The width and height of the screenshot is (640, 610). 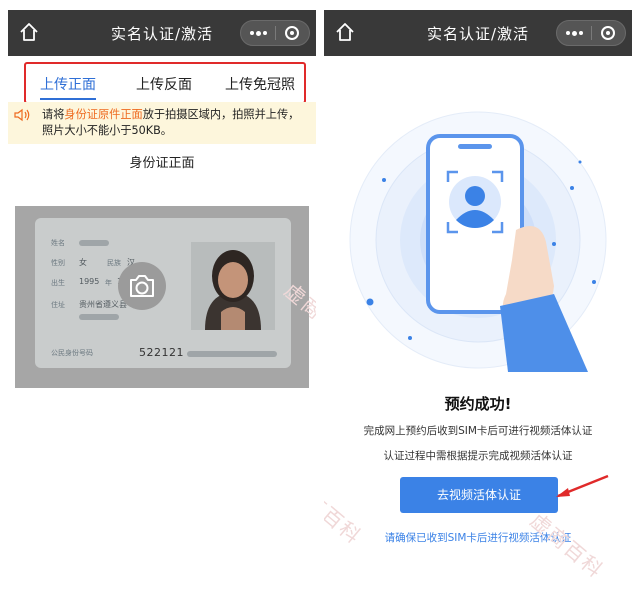 I want to click on upload-tabs: 上传正面 上传反面 上传免冠照, so click(x=165, y=83).